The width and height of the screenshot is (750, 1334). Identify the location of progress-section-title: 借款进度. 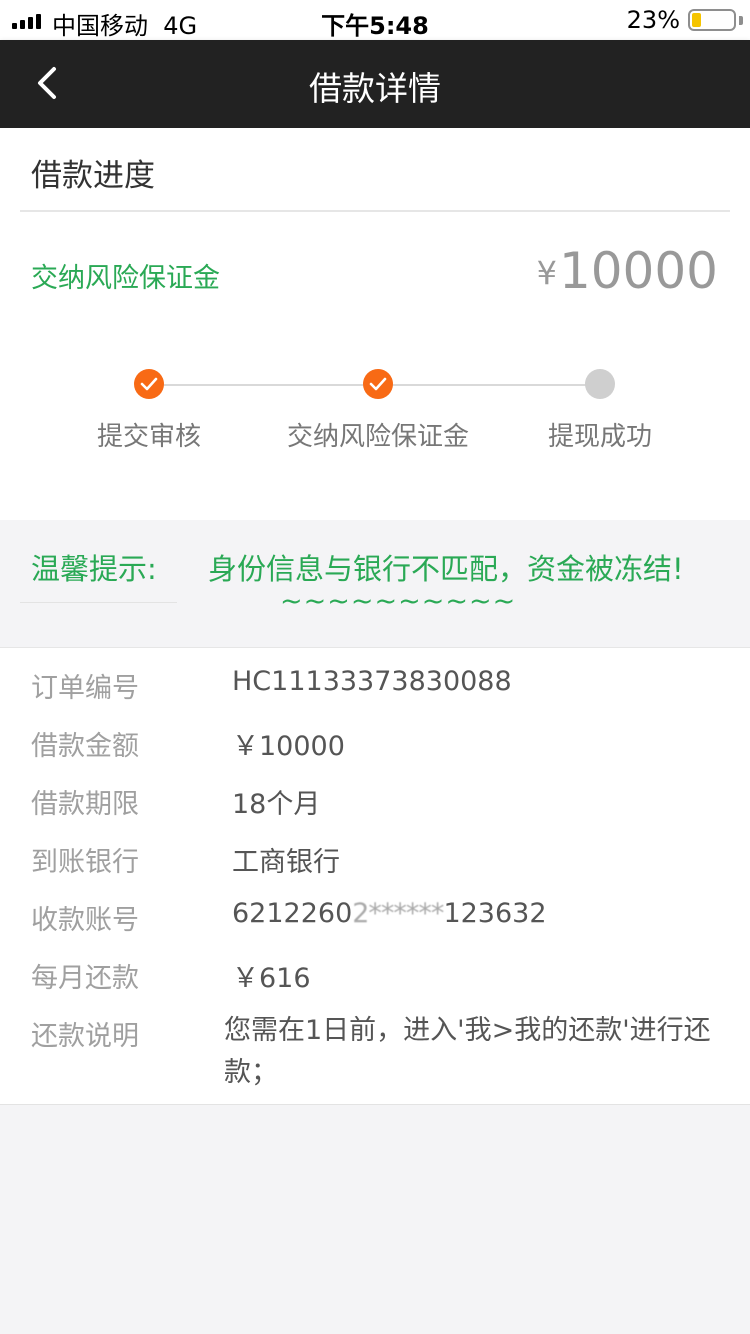
(93, 176).